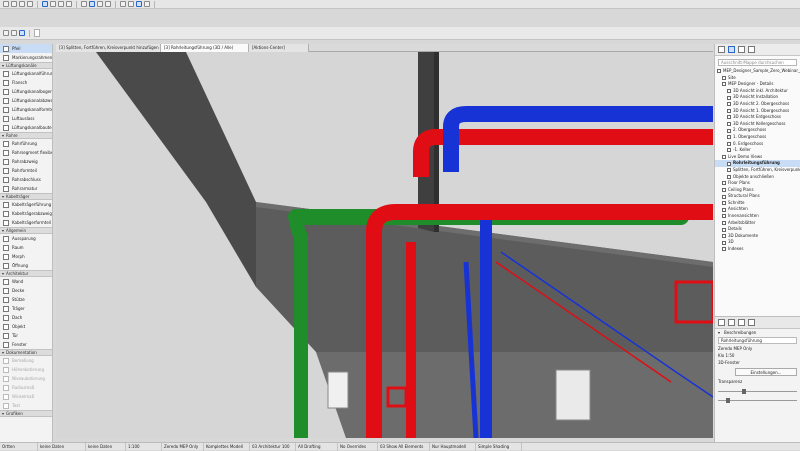 Image resolution: width=800 pixels, height=451 pixels. What do you see at coordinates (731, 49) in the screenshot?
I see `view-map-icon` at bounding box center [731, 49].